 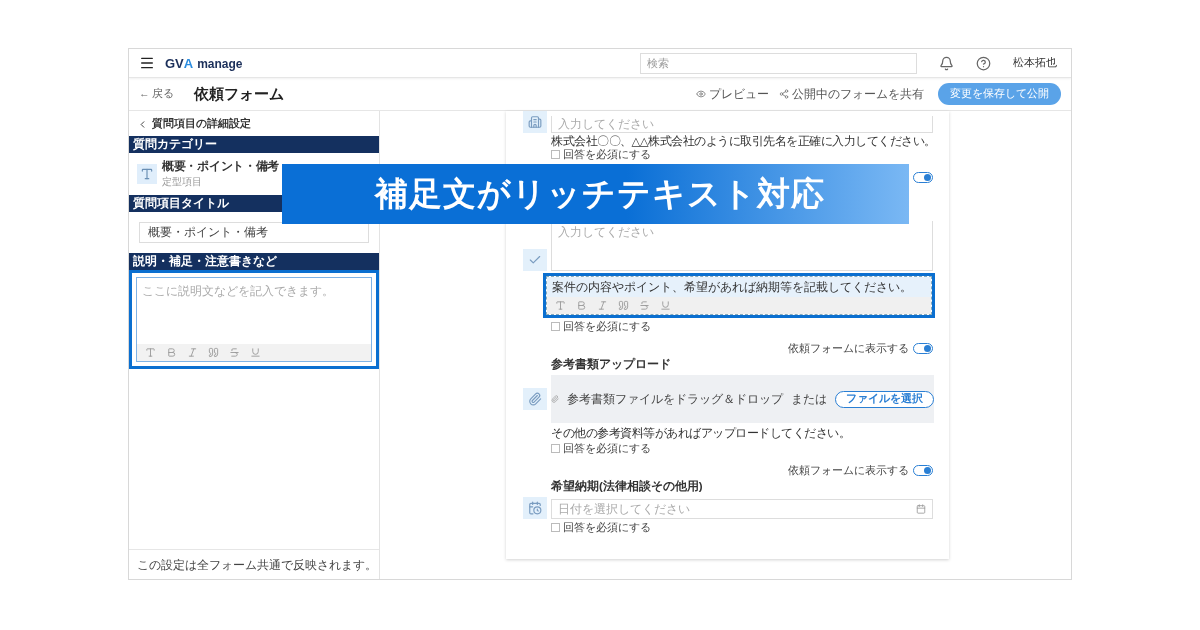 I want to click on page-title: 依頼フォーム, so click(x=239, y=94).